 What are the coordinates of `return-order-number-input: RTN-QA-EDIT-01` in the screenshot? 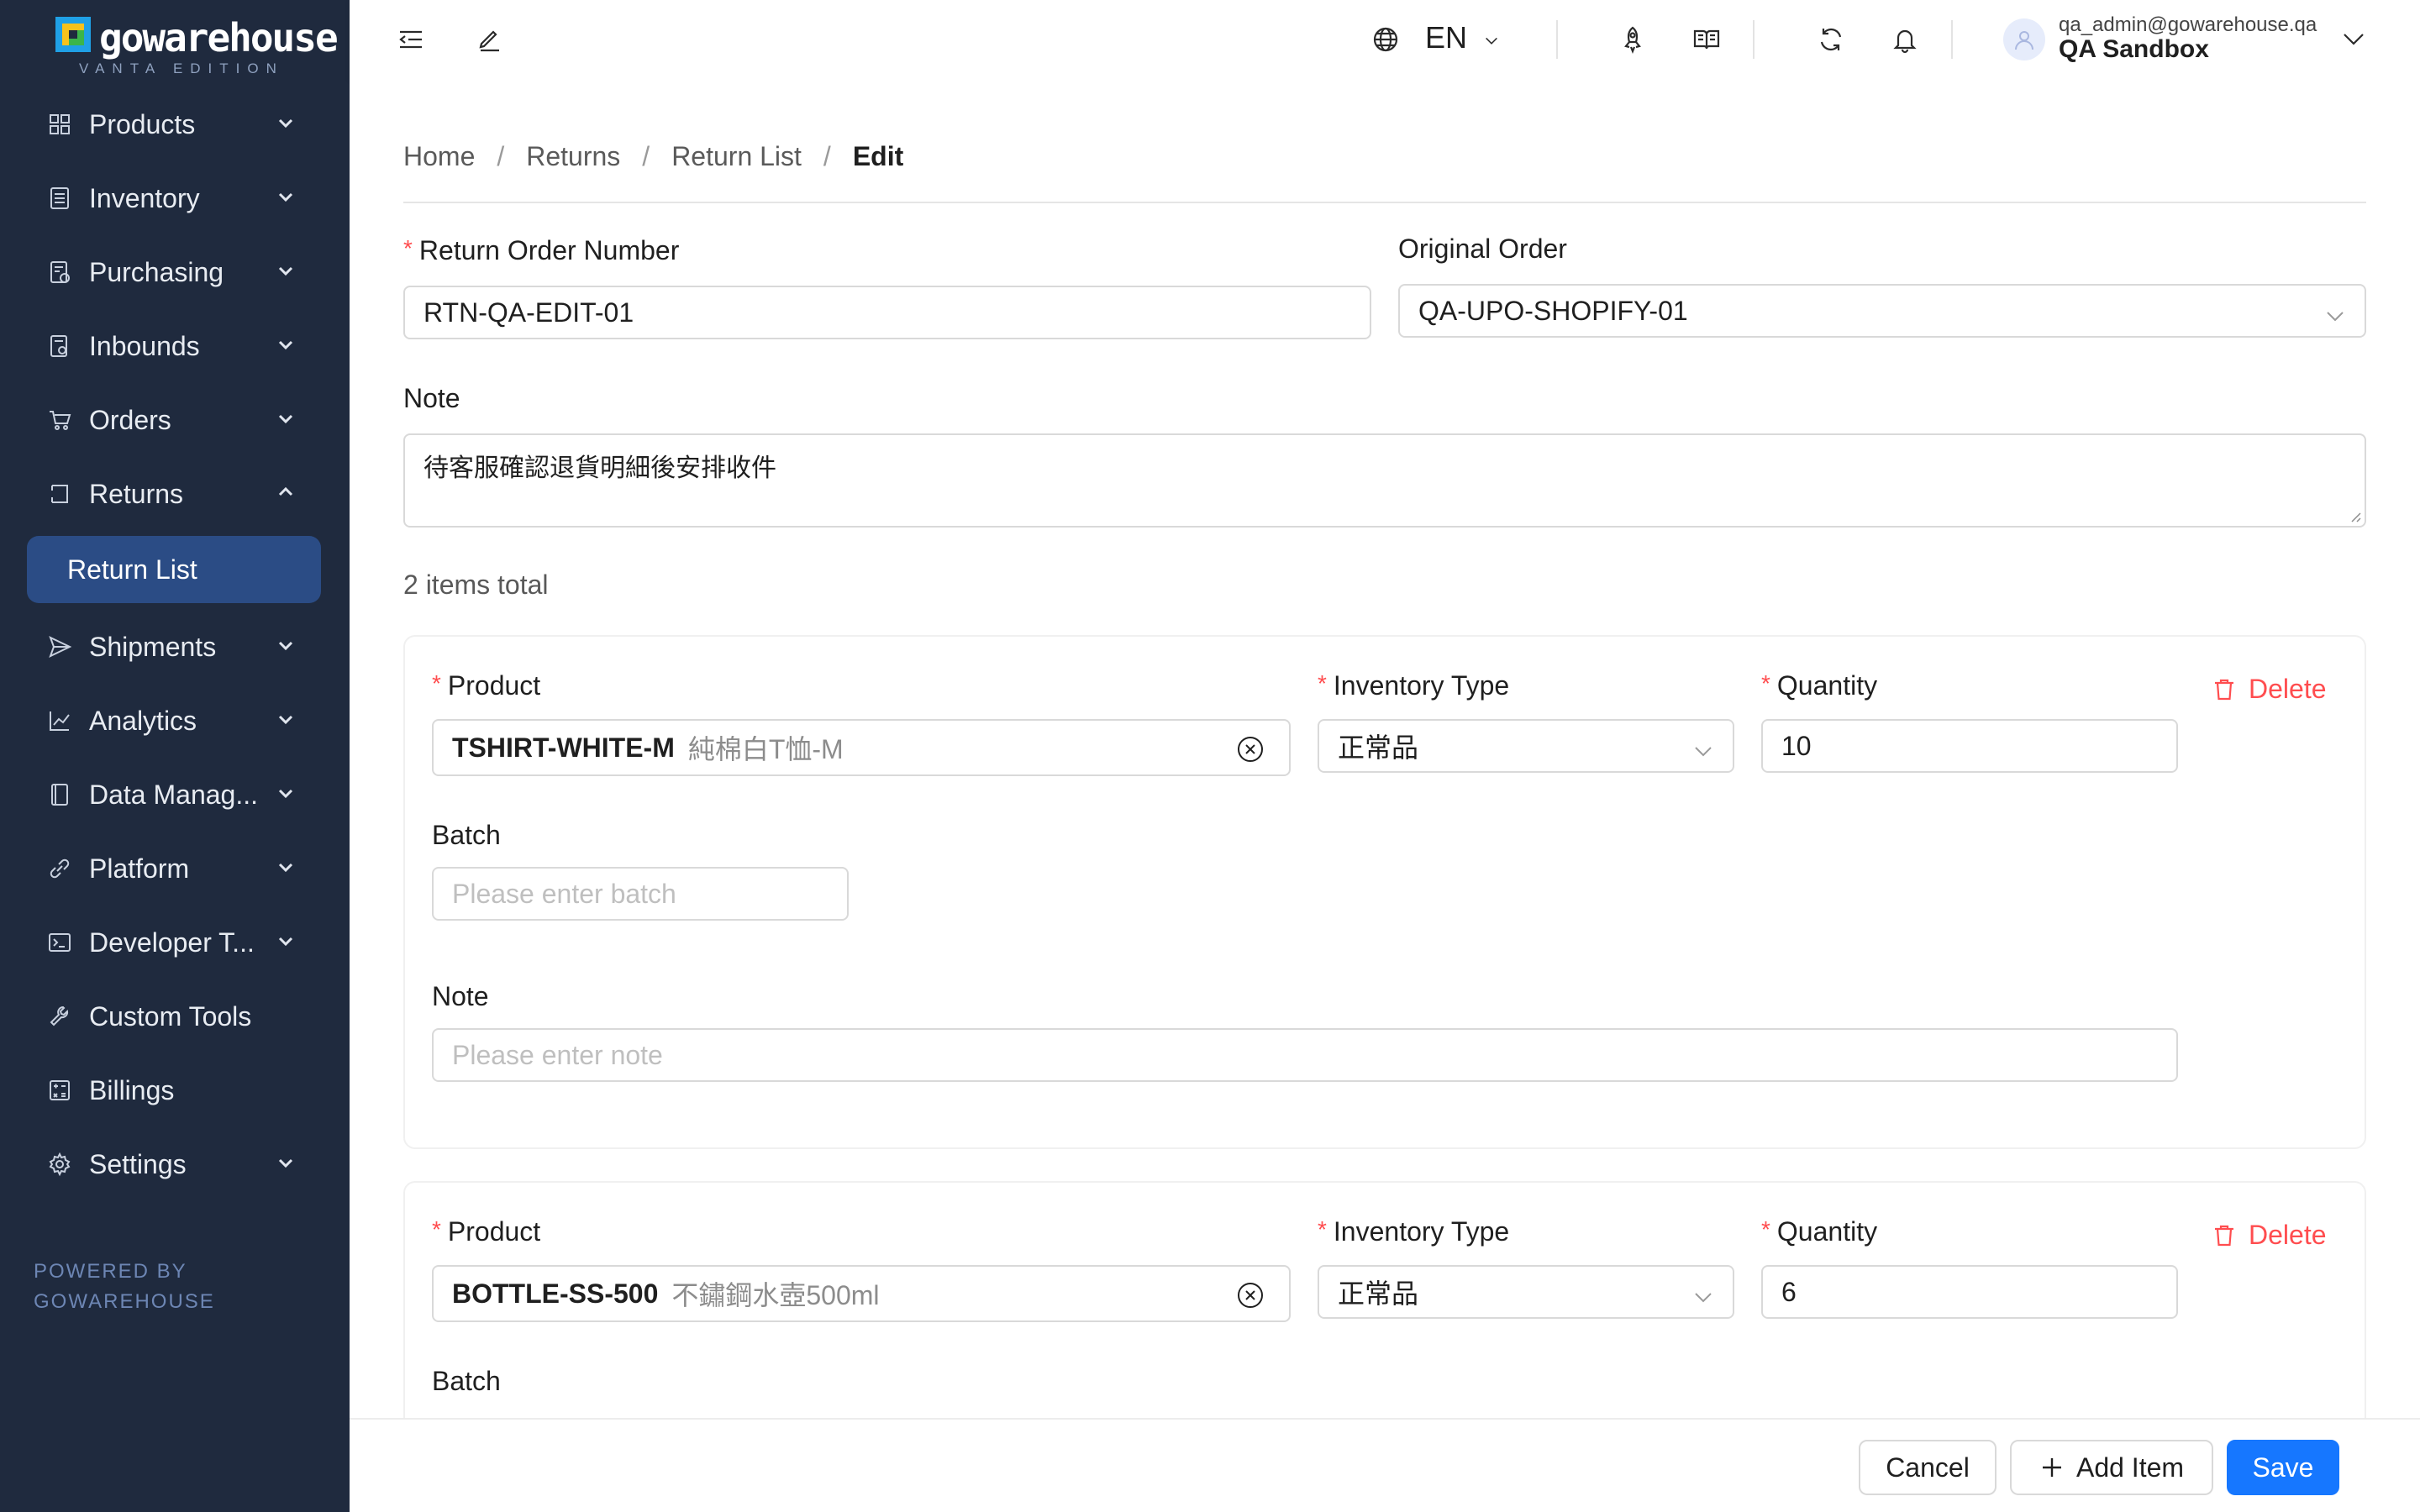 It's located at (887, 312).